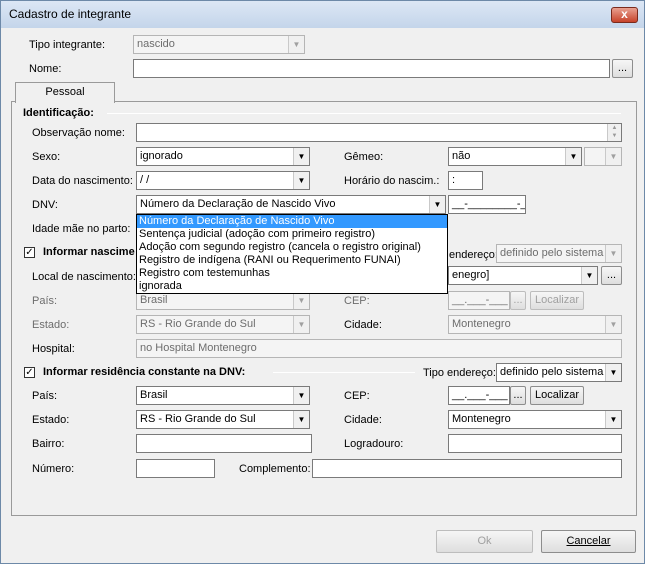 The height and width of the screenshot is (564, 645). What do you see at coordinates (292, 286) in the screenshot?
I see `dnv-option: ignorada` at bounding box center [292, 286].